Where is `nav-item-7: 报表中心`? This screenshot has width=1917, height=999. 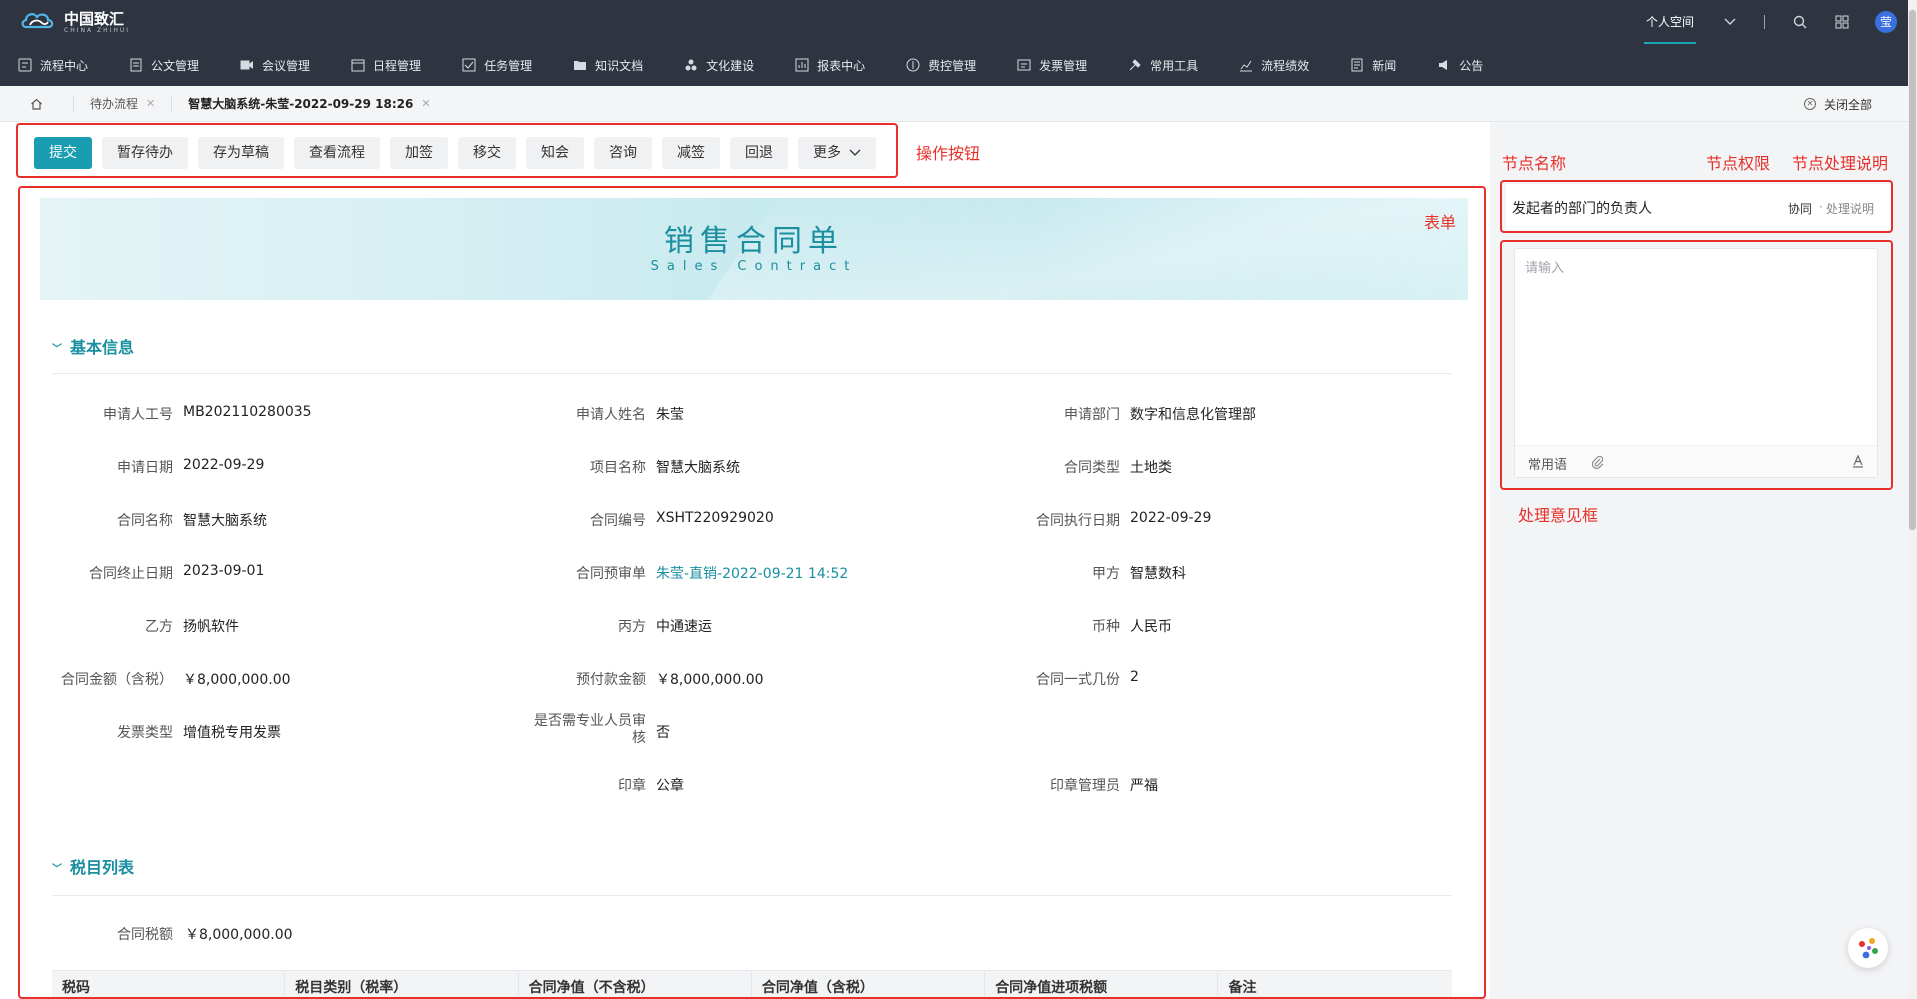 nav-item-7: 报表中心 is located at coordinates (830, 65).